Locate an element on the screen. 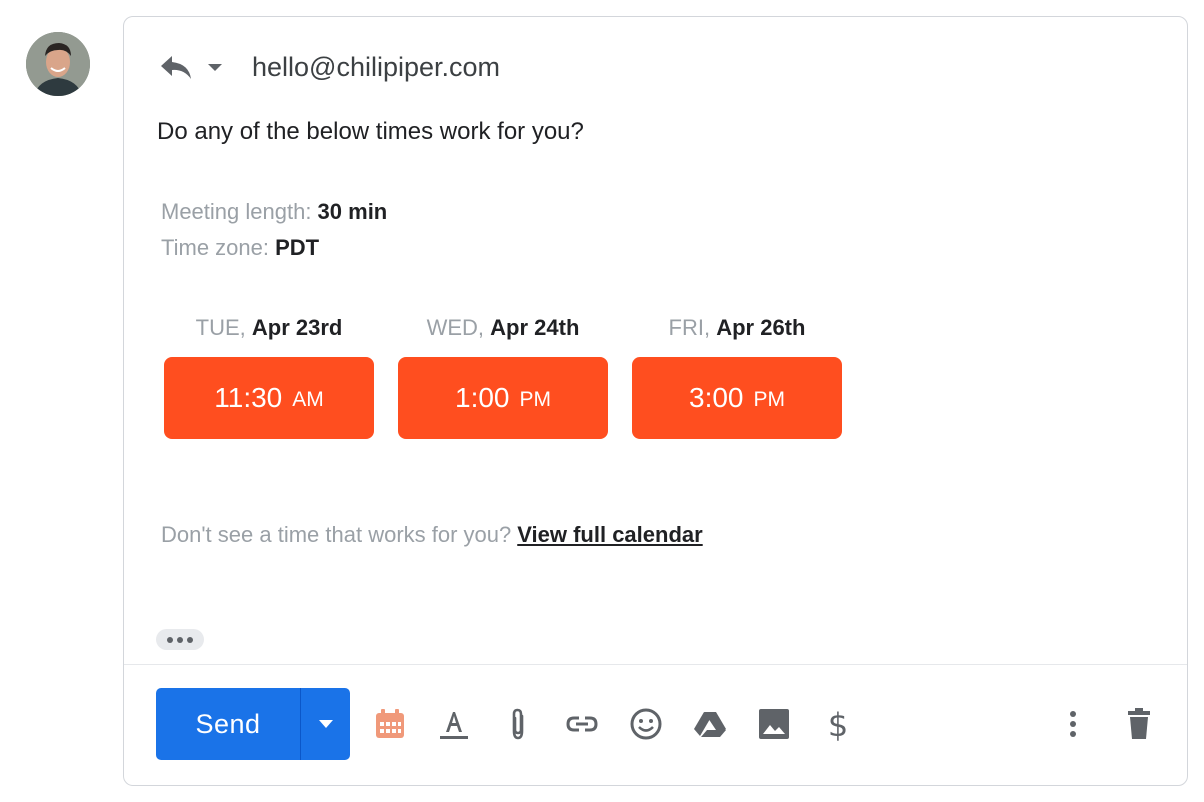 This screenshot has width=1204, height=802. slot-button: 1:00 PM is located at coordinates (503, 398).